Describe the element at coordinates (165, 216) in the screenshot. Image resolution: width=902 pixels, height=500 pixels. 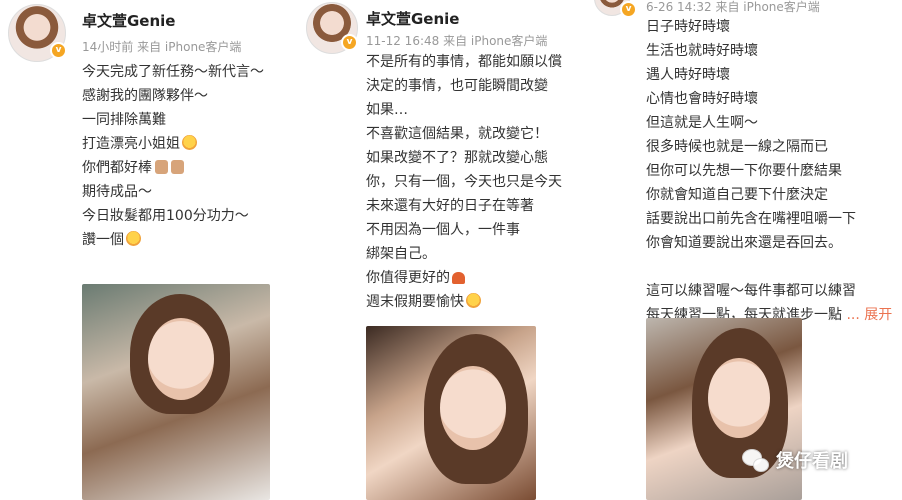
I see `text-line: 今日妝髮都用100分功力～` at that location.